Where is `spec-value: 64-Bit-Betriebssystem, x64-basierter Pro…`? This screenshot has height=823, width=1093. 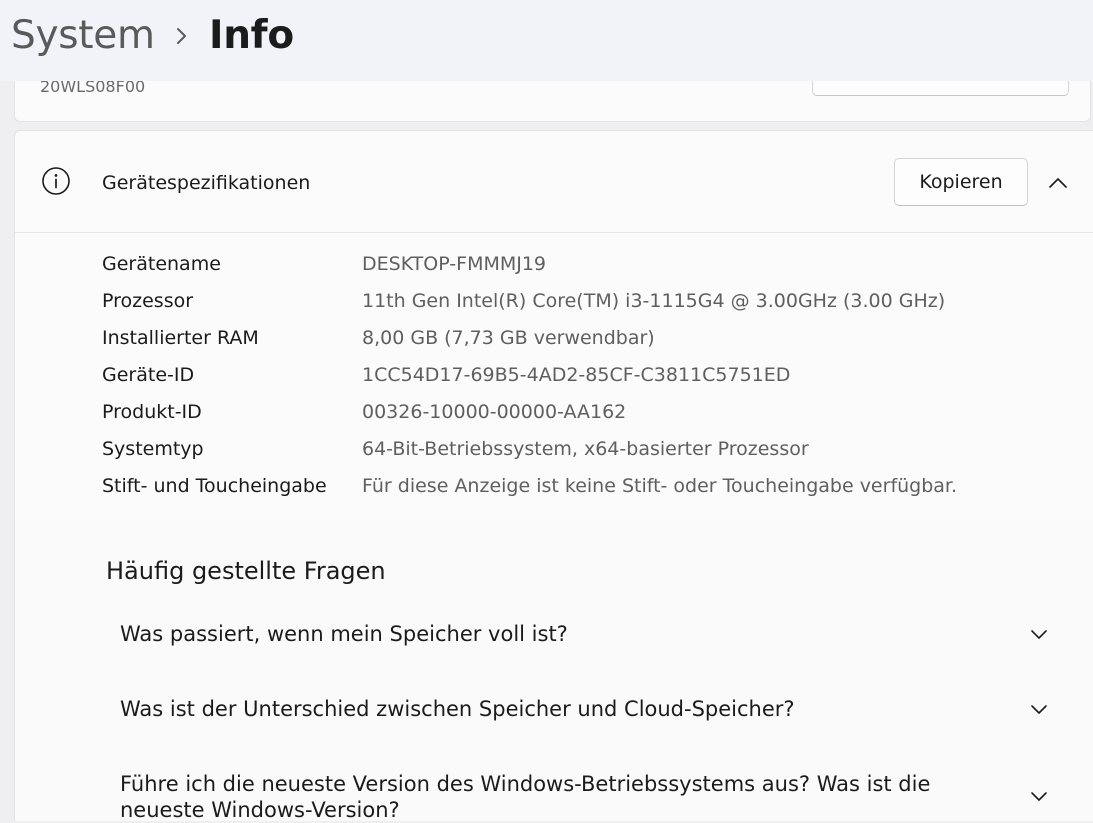
spec-value: 64-Bit-Betriebssystem, x64-basierter Pro… is located at coordinates (585, 449).